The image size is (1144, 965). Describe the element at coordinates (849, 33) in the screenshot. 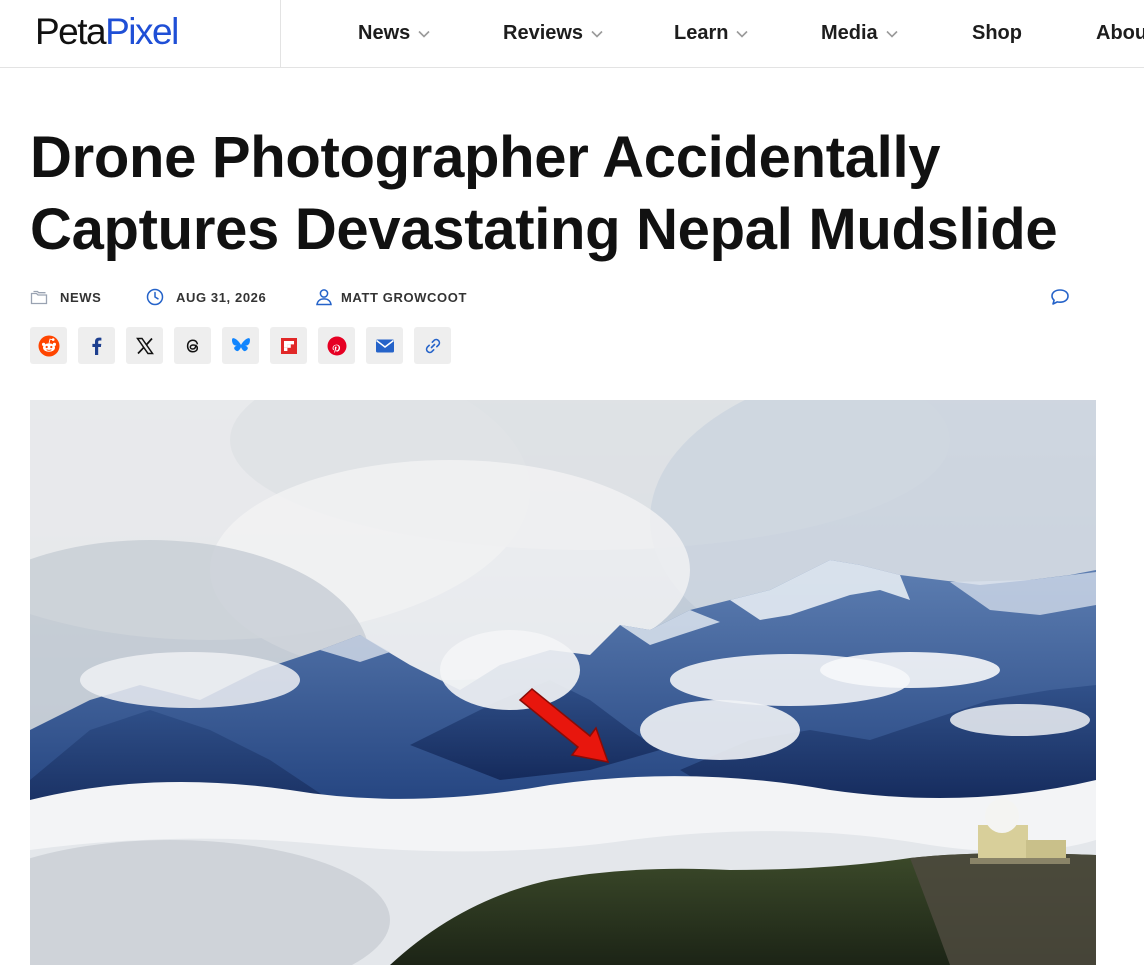

I see `nav-label: Media` at that location.